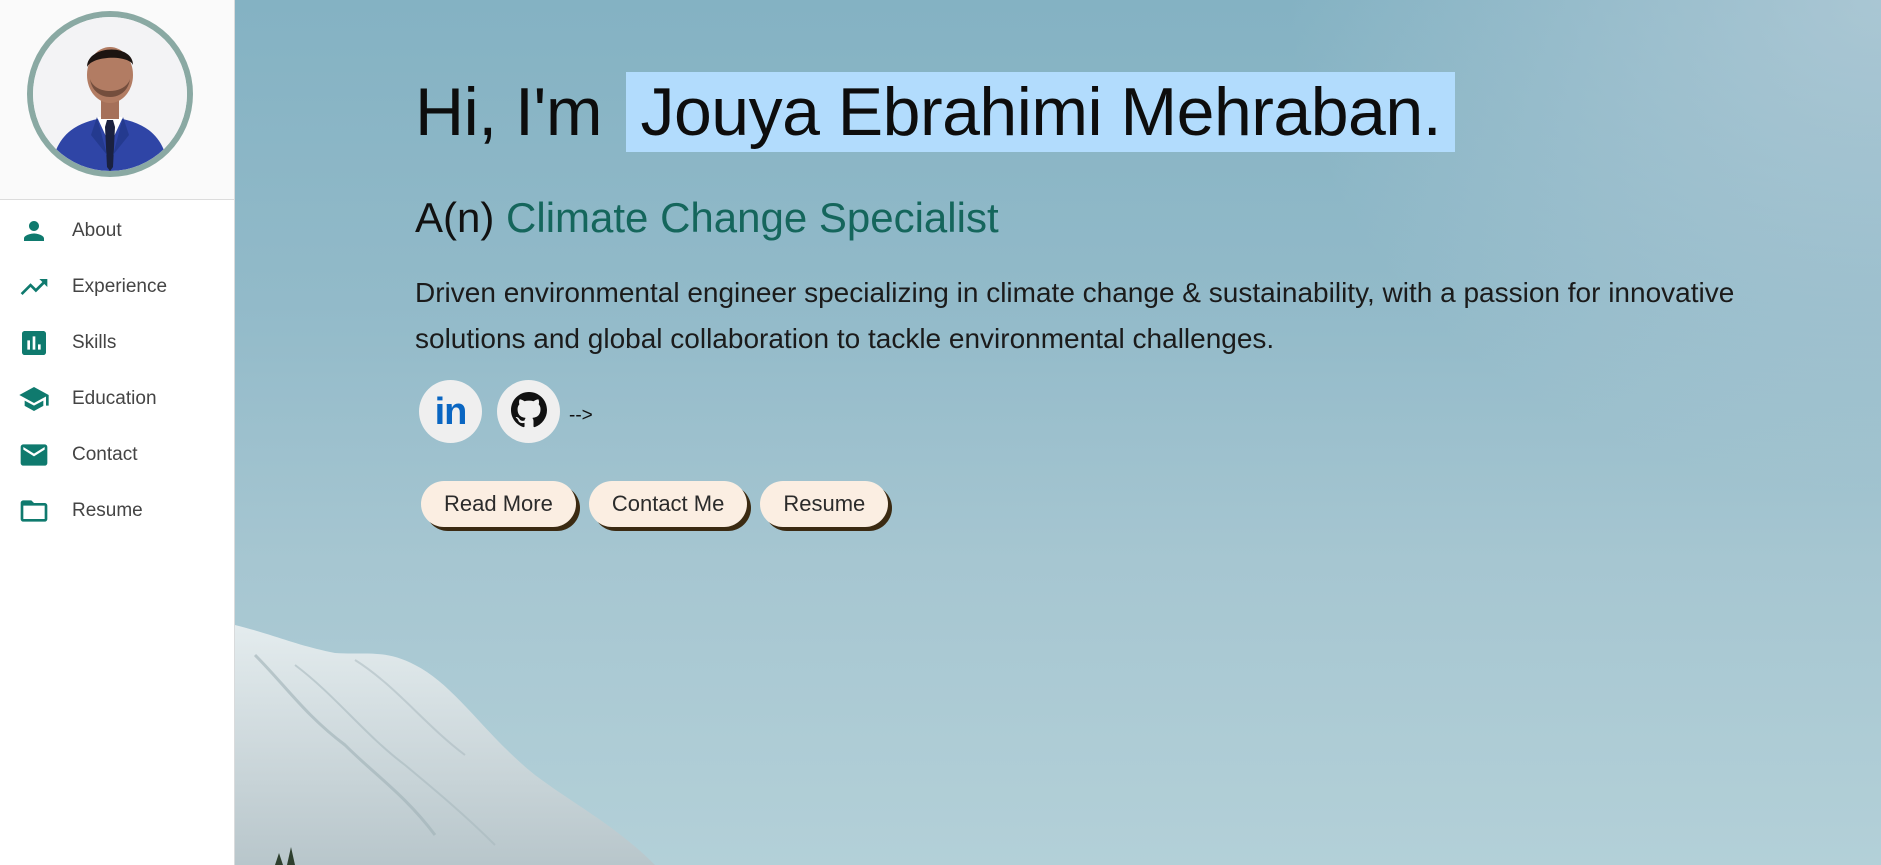  I want to click on hero-buttons: Read More Contact Me Resume, so click(661, 504).